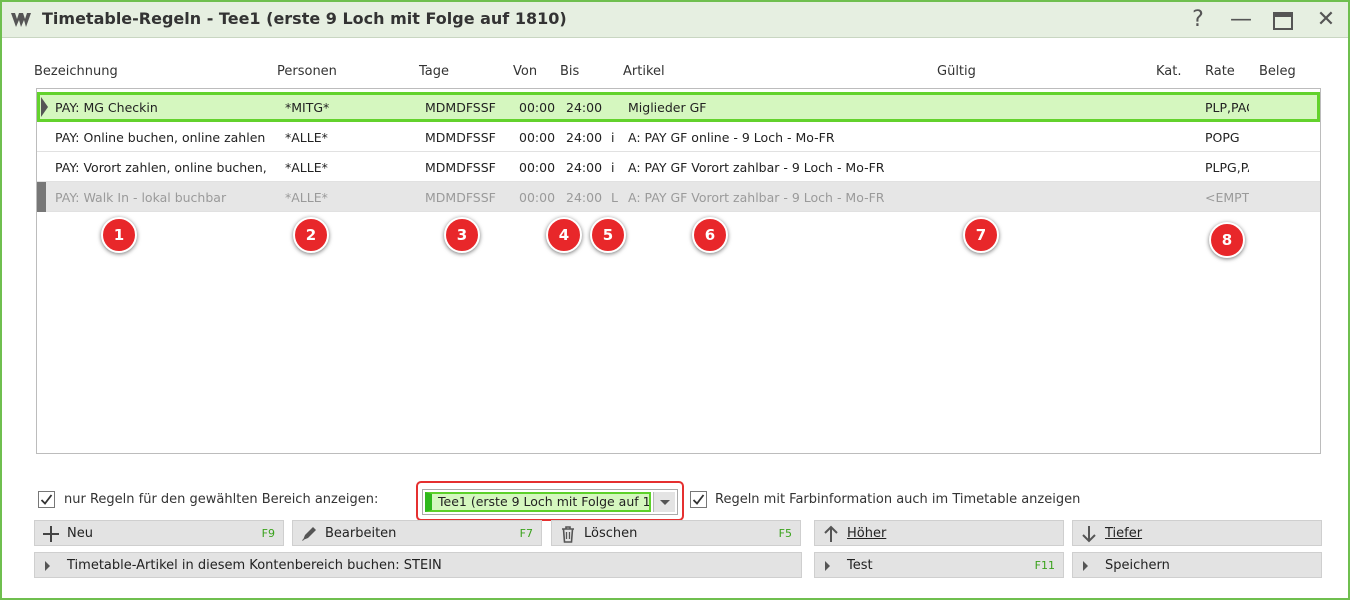  Describe the element at coordinates (141, 197) in the screenshot. I see `cell-bezeichnung: PAY: Walk In - lokal buchbar` at that location.